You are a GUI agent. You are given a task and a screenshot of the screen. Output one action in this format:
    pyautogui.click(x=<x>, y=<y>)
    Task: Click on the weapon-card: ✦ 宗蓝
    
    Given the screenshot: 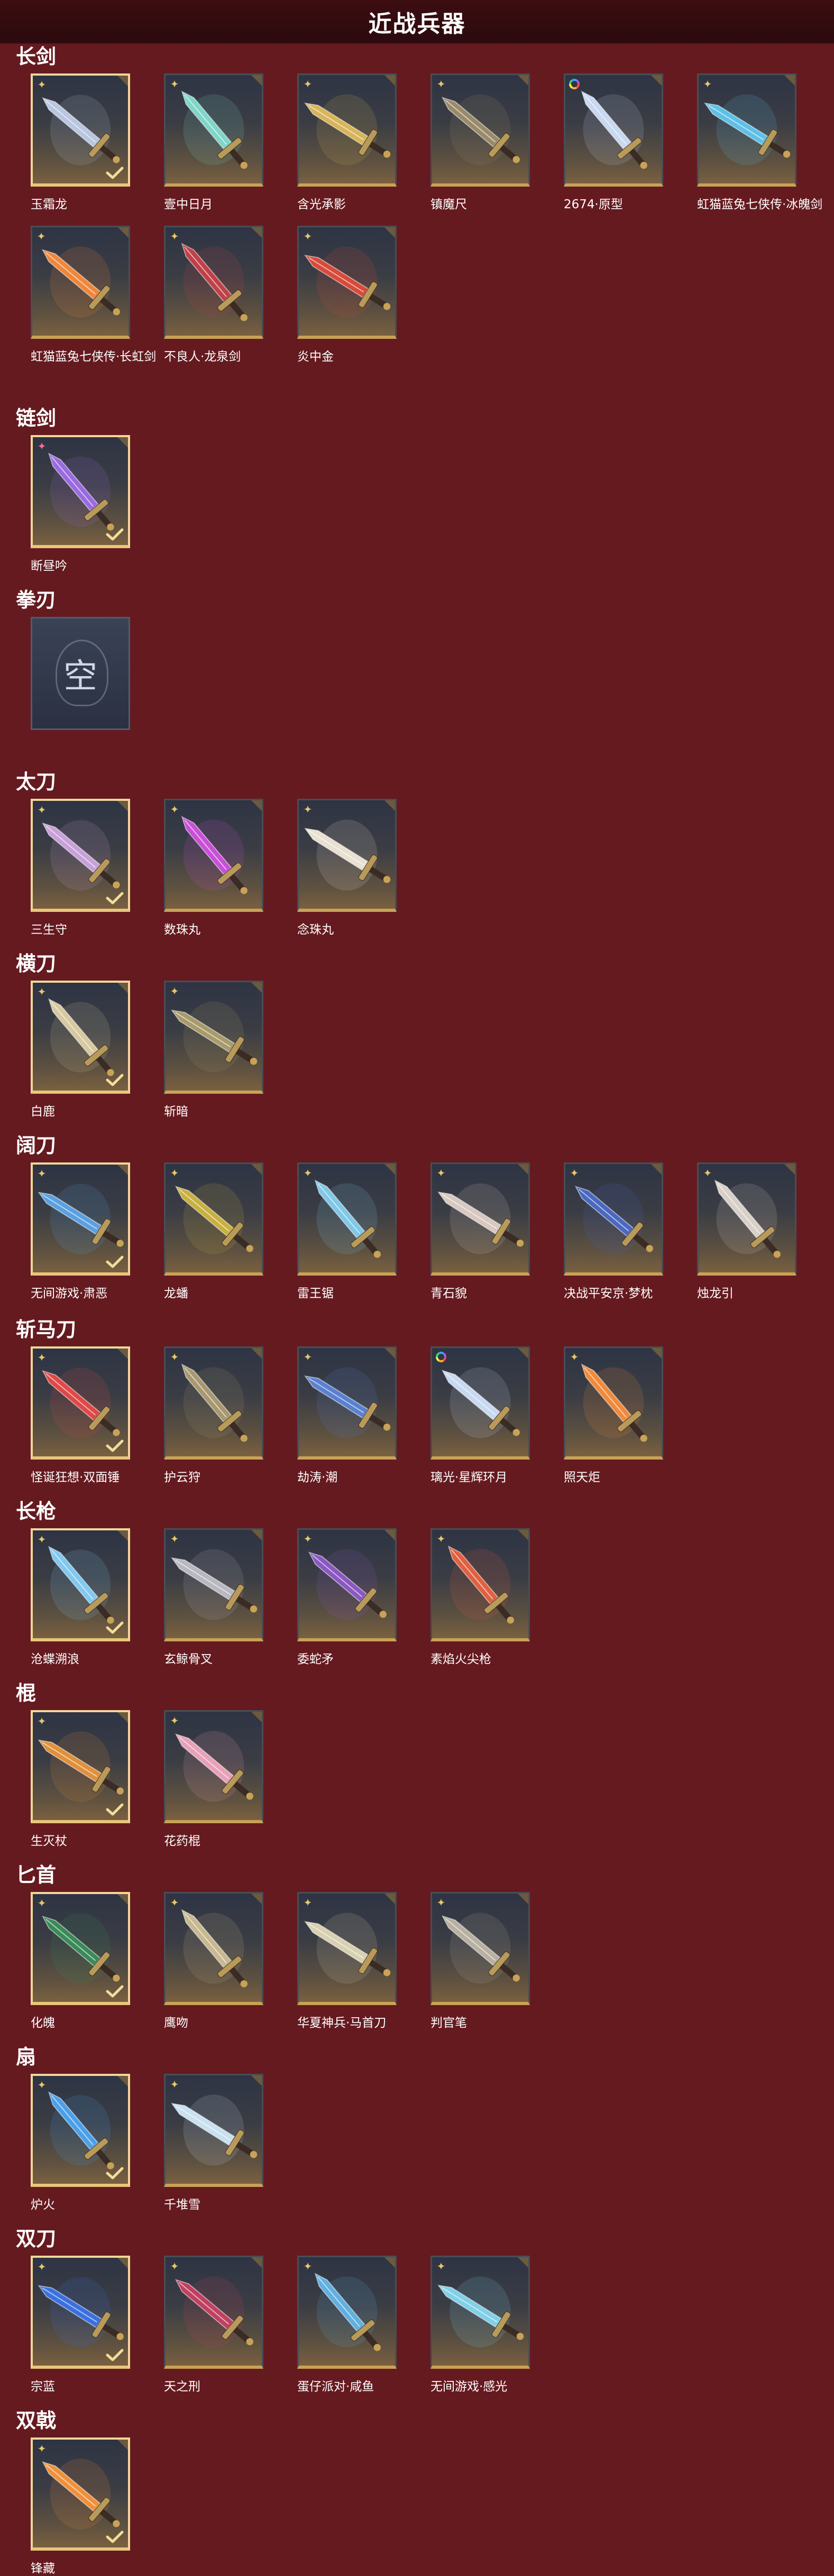 What is the action you would take?
    pyautogui.click(x=83, y=2325)
    